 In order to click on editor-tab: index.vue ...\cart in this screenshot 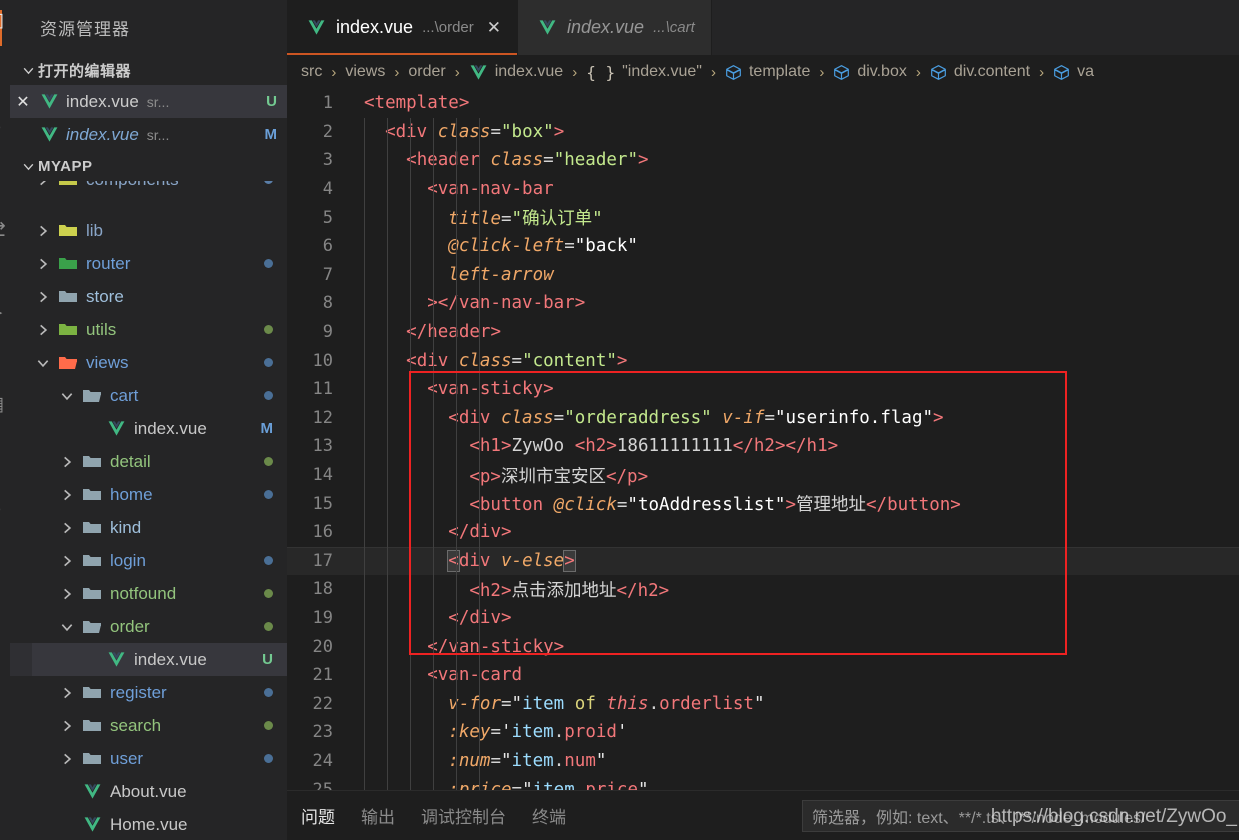, I will do `click(615, 27)`.